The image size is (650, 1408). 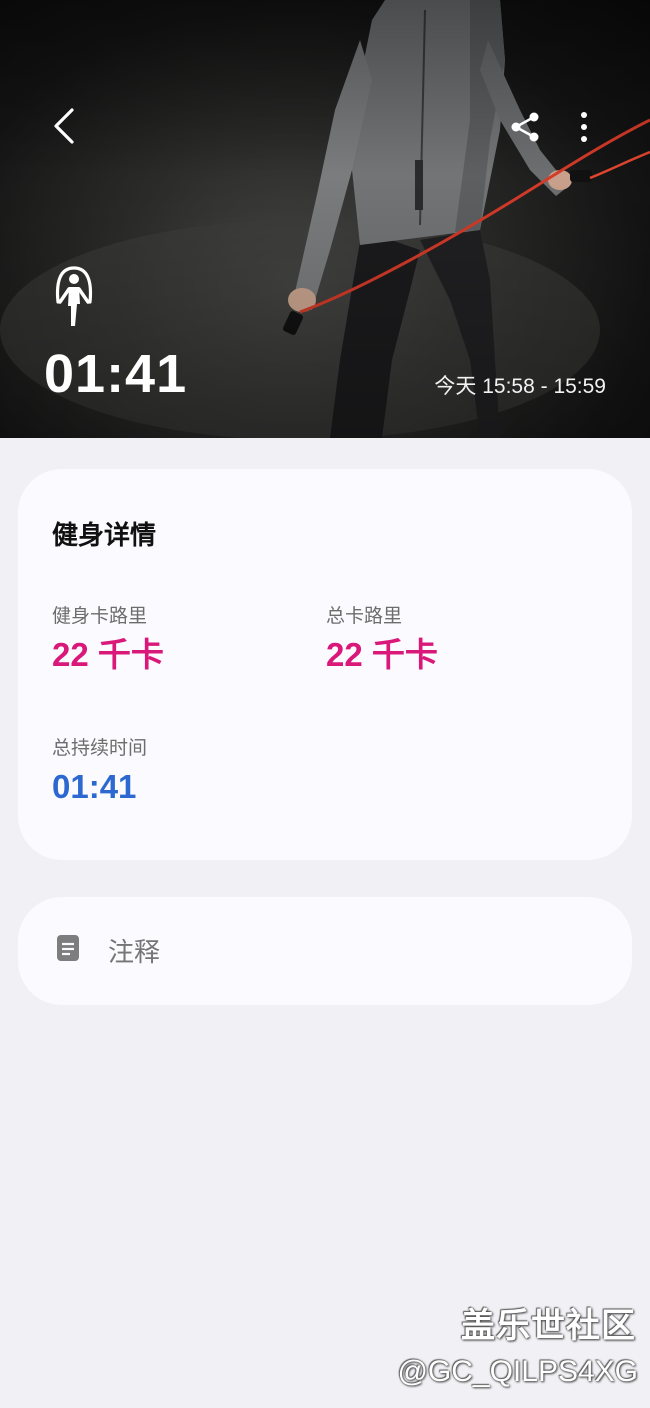 I want to click on more-options-button, so click(x=584, y=127).